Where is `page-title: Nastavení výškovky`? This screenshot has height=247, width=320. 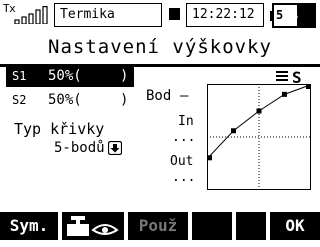 page-title: Nastavení výškovky is located at coordinates (160, 47).